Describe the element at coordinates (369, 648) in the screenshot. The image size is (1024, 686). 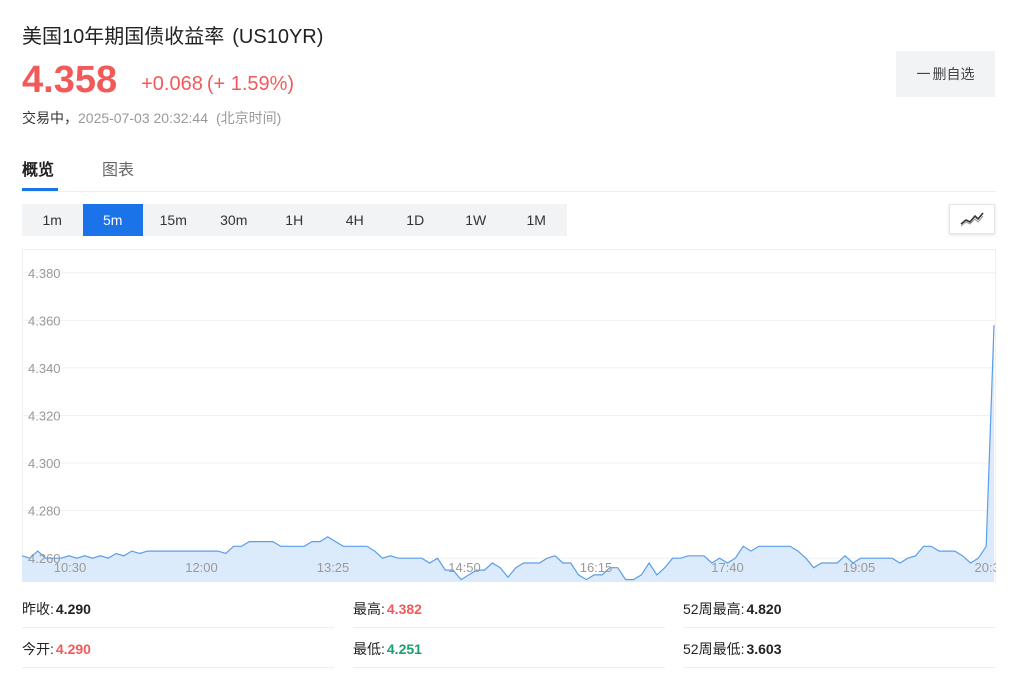
I see `stat-label: 最低:` at that location.